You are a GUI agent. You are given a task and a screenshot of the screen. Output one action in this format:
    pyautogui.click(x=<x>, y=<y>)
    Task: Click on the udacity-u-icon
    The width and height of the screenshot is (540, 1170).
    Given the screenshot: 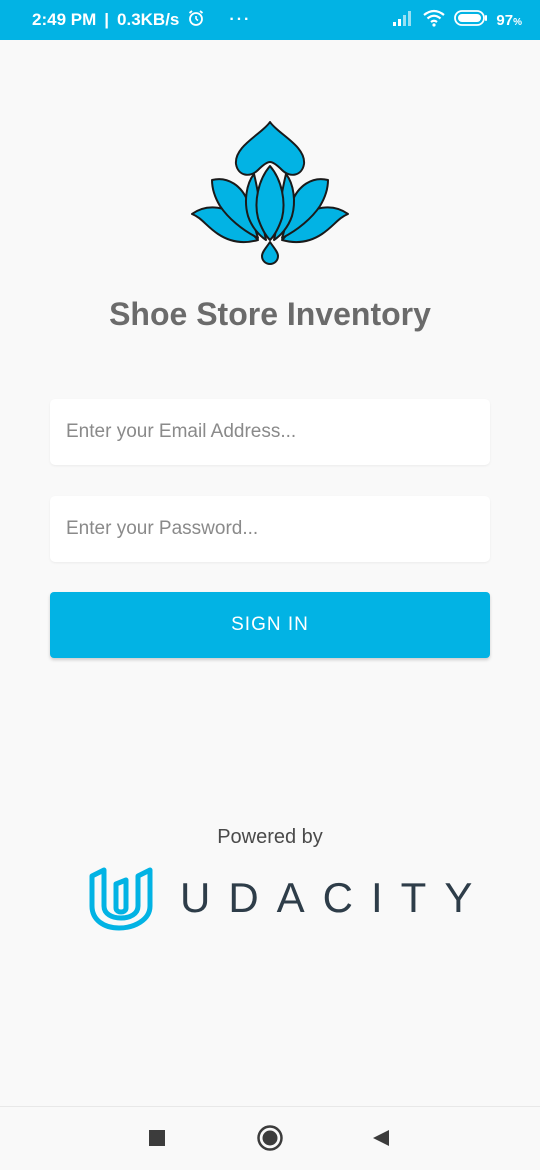 What is the action you would take?
    pyautogui.click(x=121, y=899)
    